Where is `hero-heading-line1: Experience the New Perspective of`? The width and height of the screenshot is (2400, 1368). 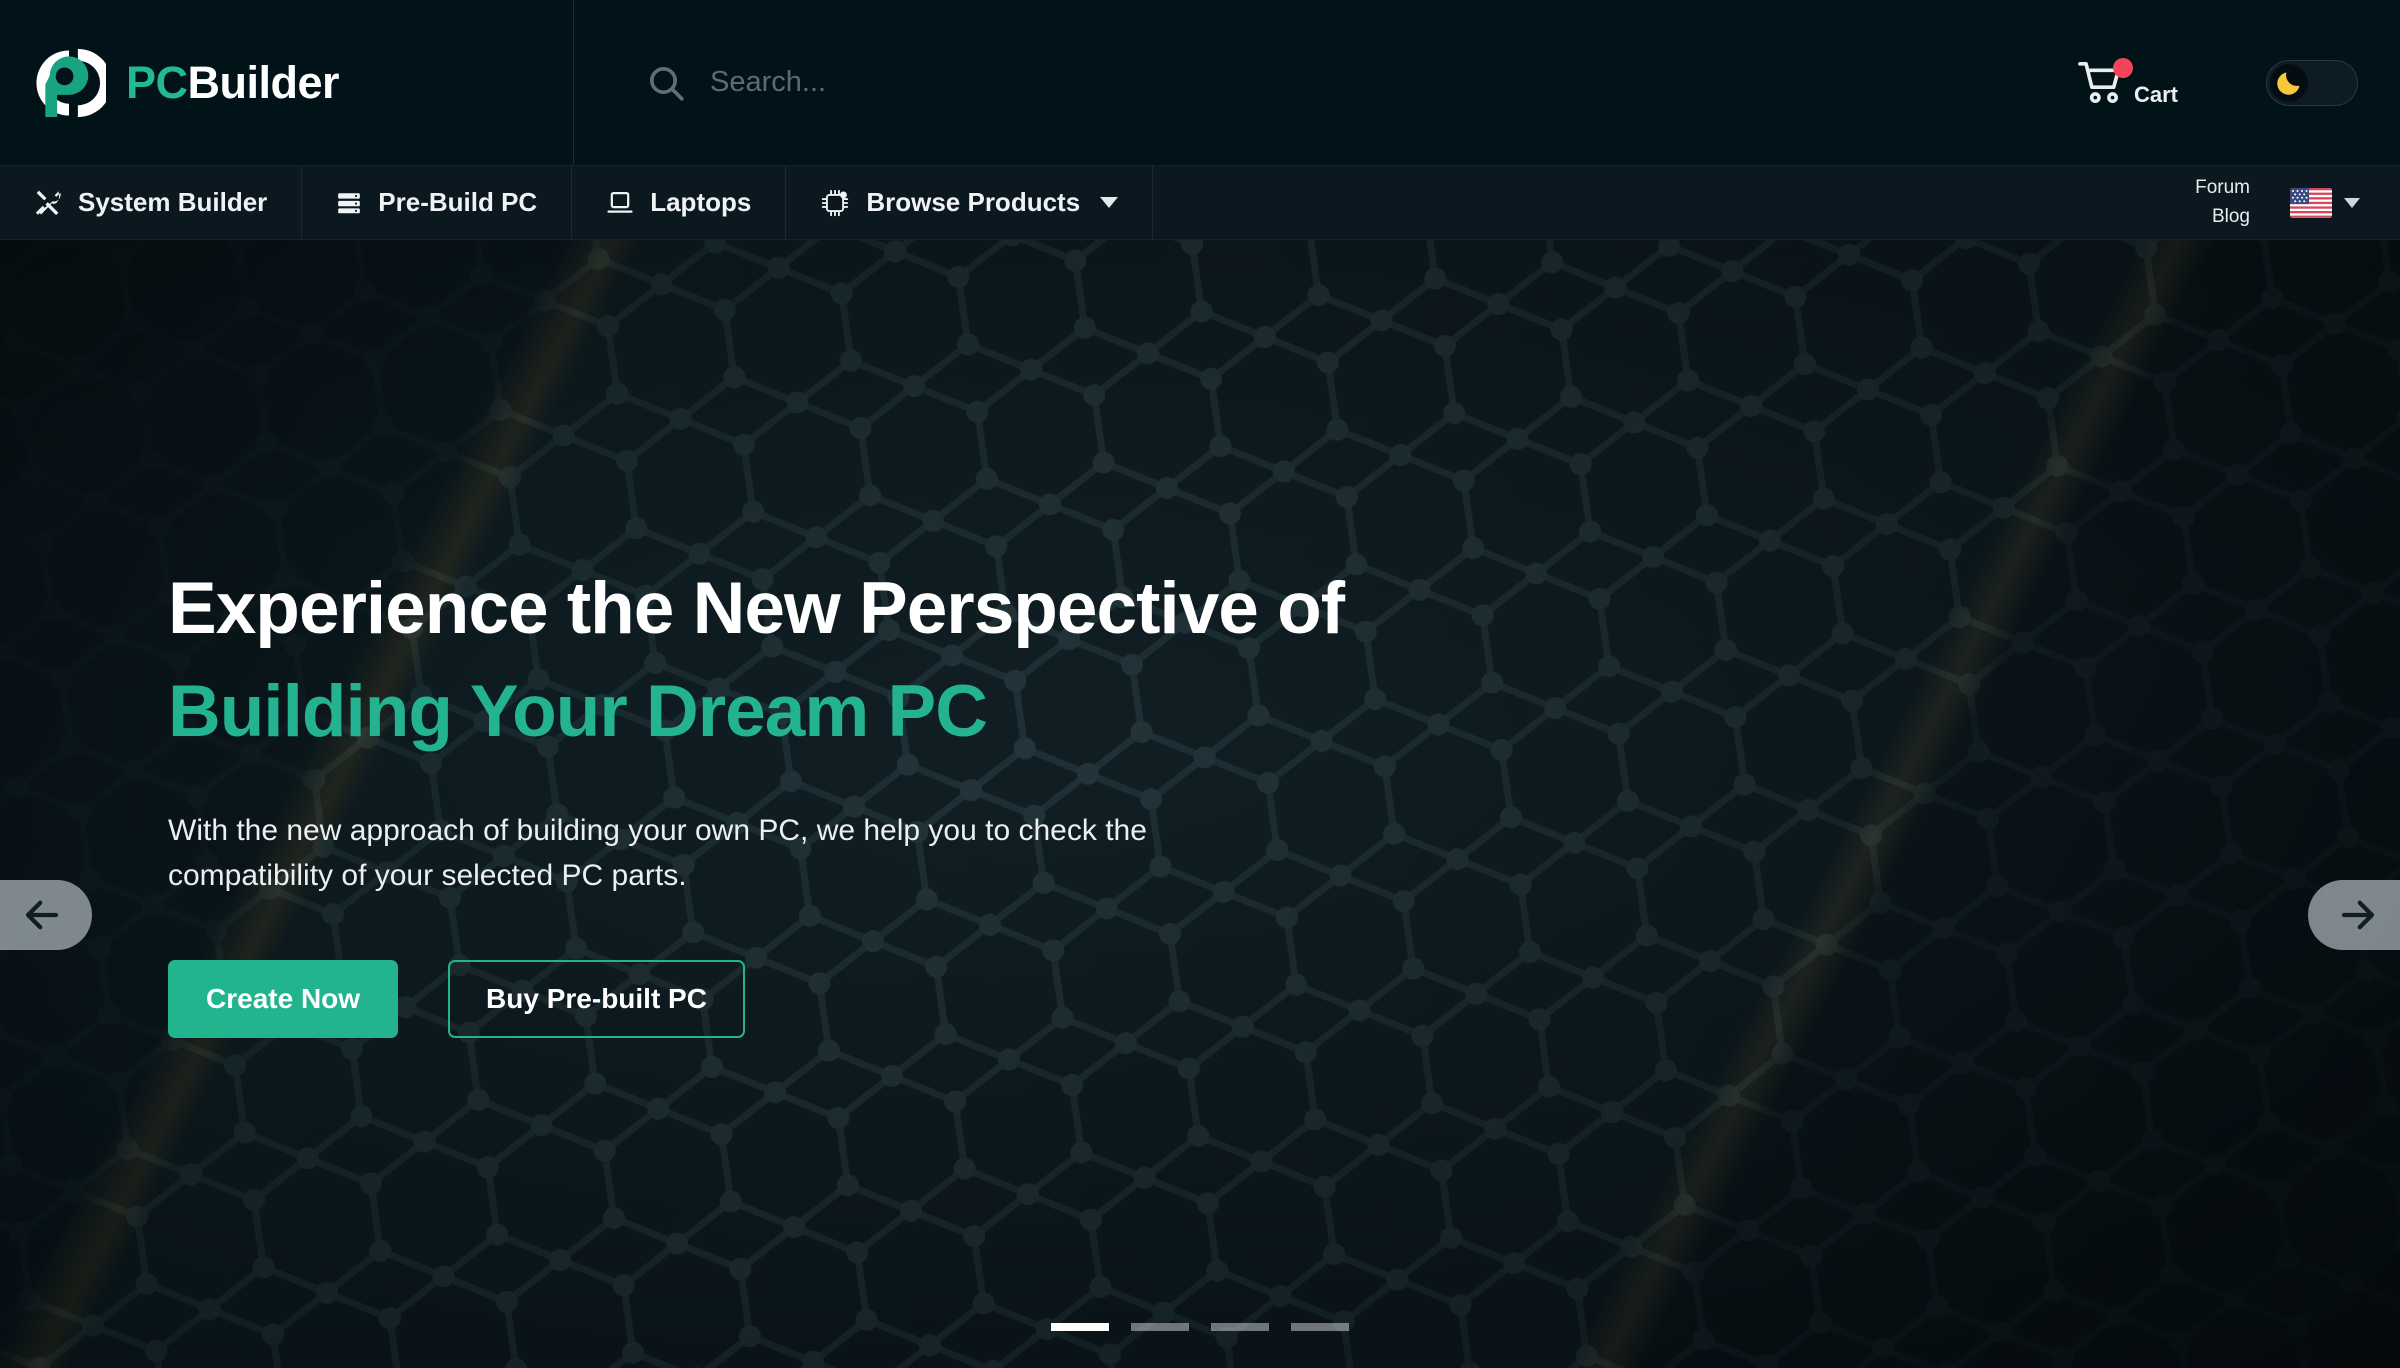
hero-heading-line1: Experience the New Perspective of is located at coordinates (756, 608).